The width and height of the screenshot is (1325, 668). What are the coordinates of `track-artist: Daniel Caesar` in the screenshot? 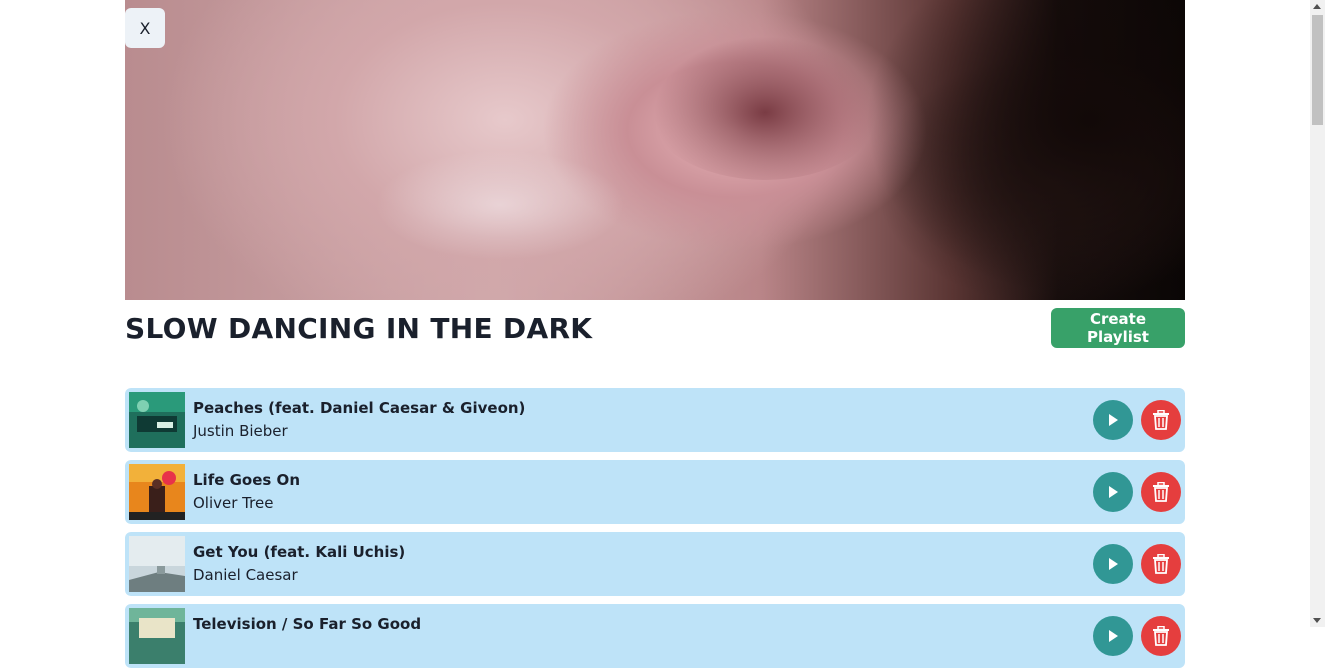 It's located at (245, 575).